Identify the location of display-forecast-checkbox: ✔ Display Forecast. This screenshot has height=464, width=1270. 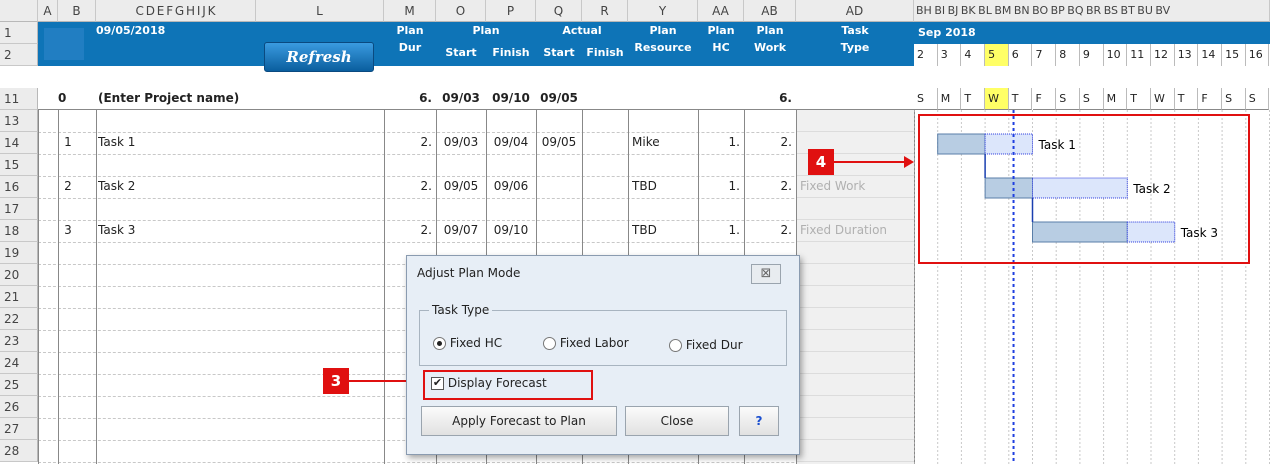
(489, 383).